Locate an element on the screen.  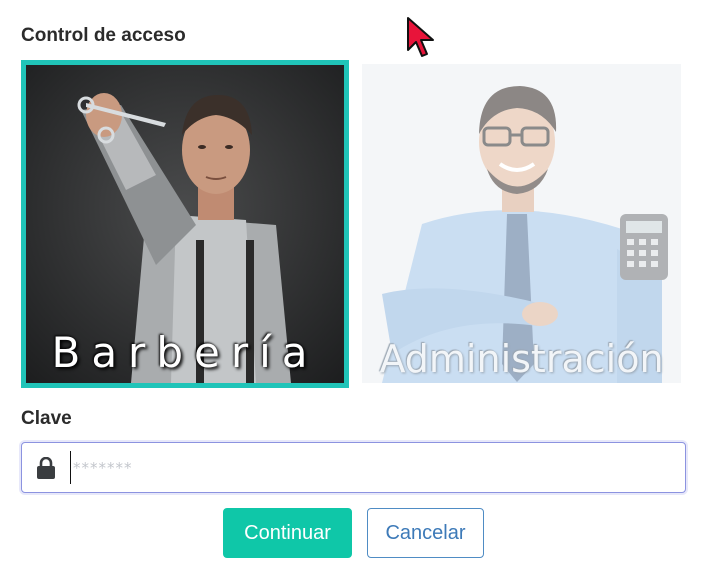
password-label: Clave is located at coordinates (46, 418).